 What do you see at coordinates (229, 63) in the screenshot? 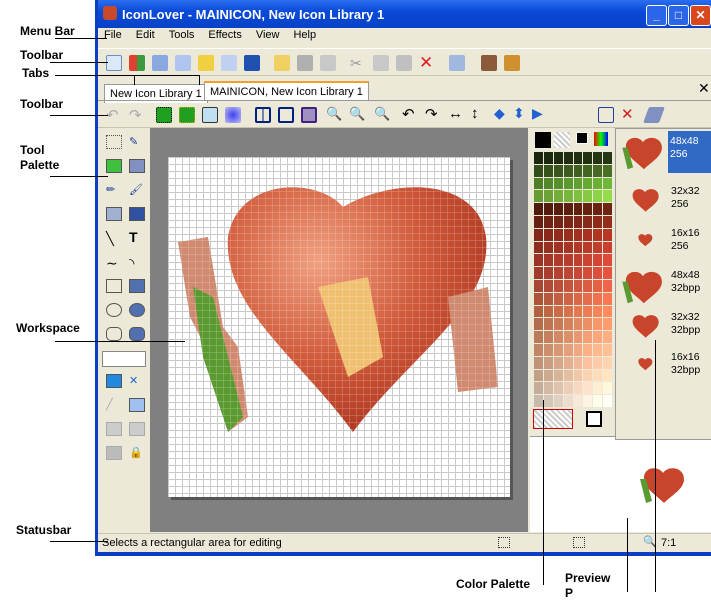
I see `extract-icon` at bounding box center [229, 63].